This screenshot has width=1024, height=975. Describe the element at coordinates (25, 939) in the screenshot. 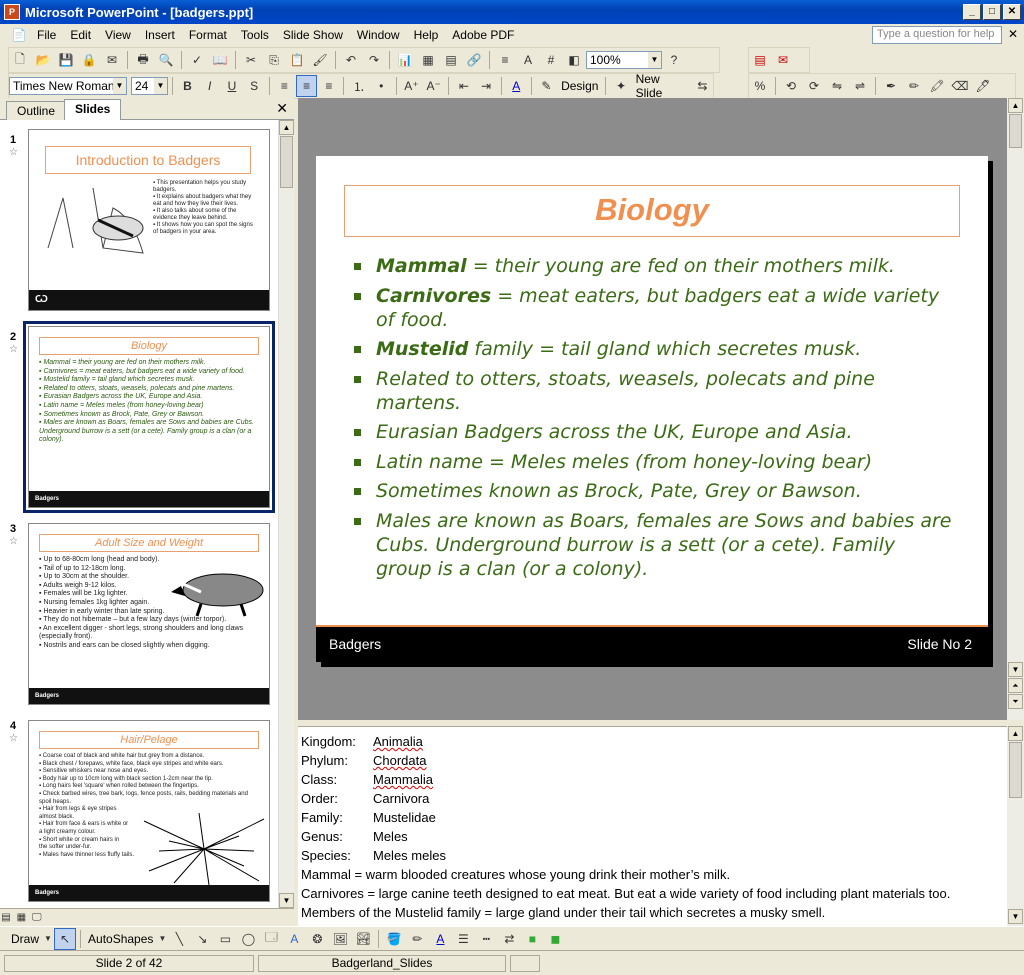

I see `draw-menu-button: Draw` at that location.